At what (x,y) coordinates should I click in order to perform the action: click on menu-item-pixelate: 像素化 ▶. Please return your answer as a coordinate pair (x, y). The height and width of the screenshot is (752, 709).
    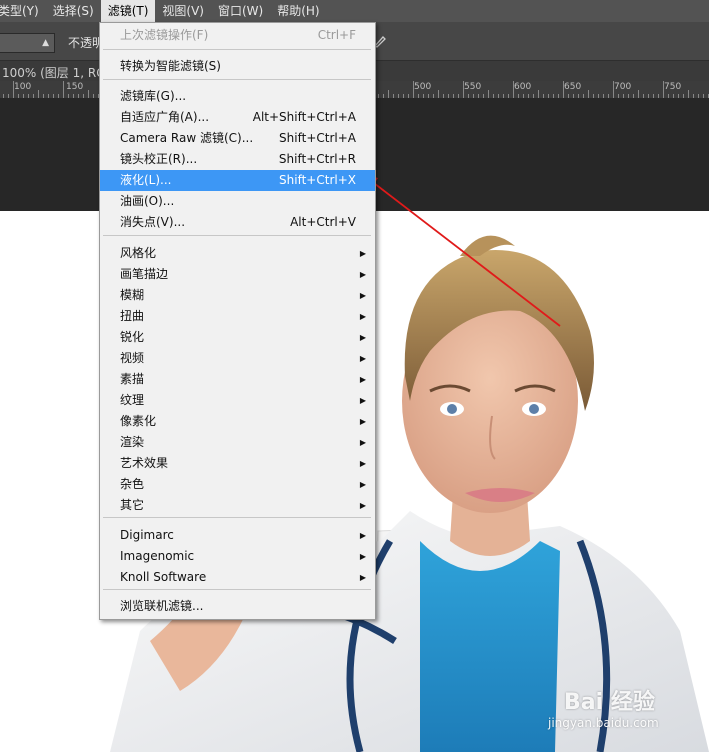
    Looking at the image, I should click on (237, 421).